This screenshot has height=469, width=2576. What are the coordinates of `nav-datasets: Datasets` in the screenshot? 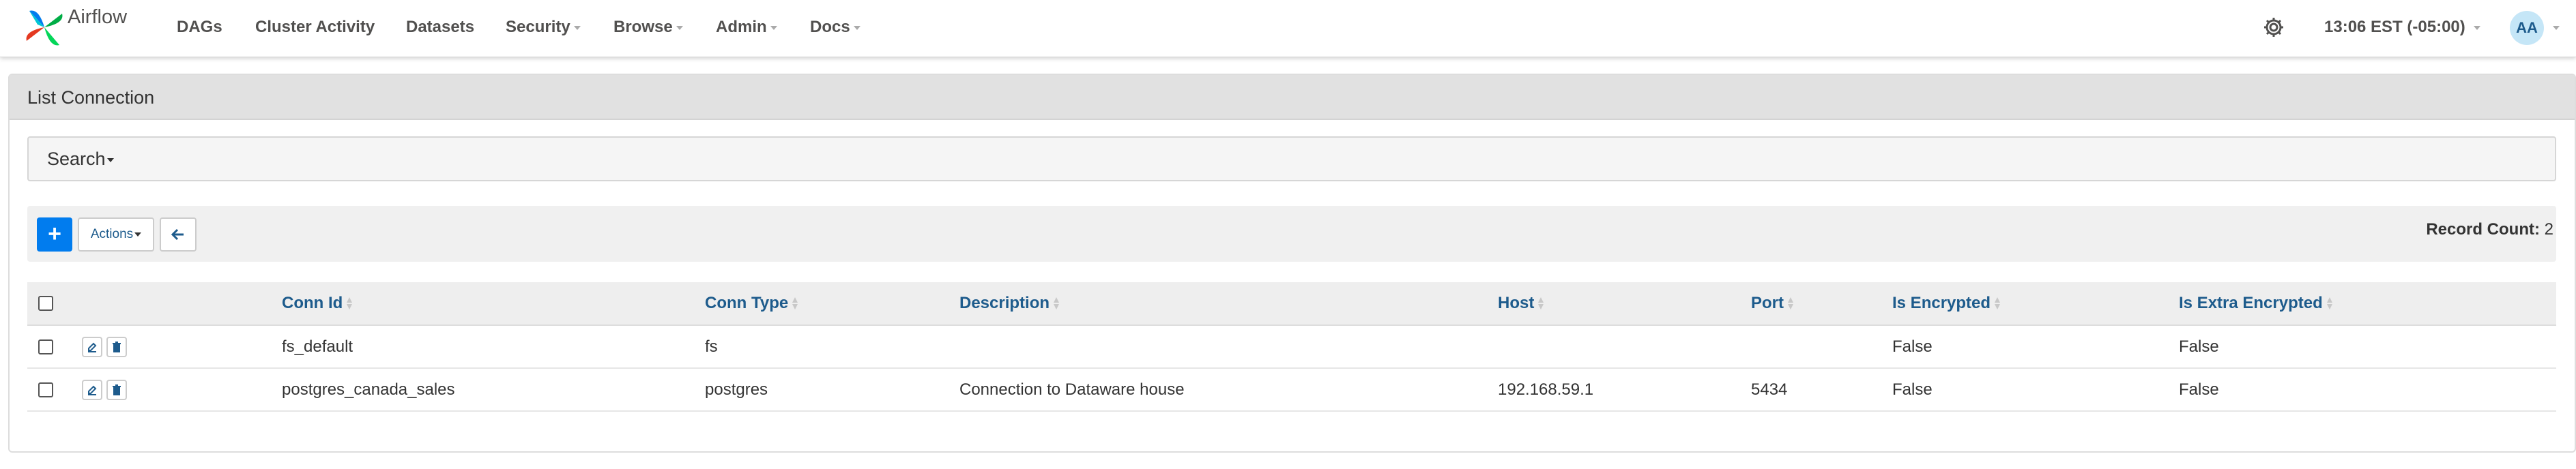 It's located at (440, 28).